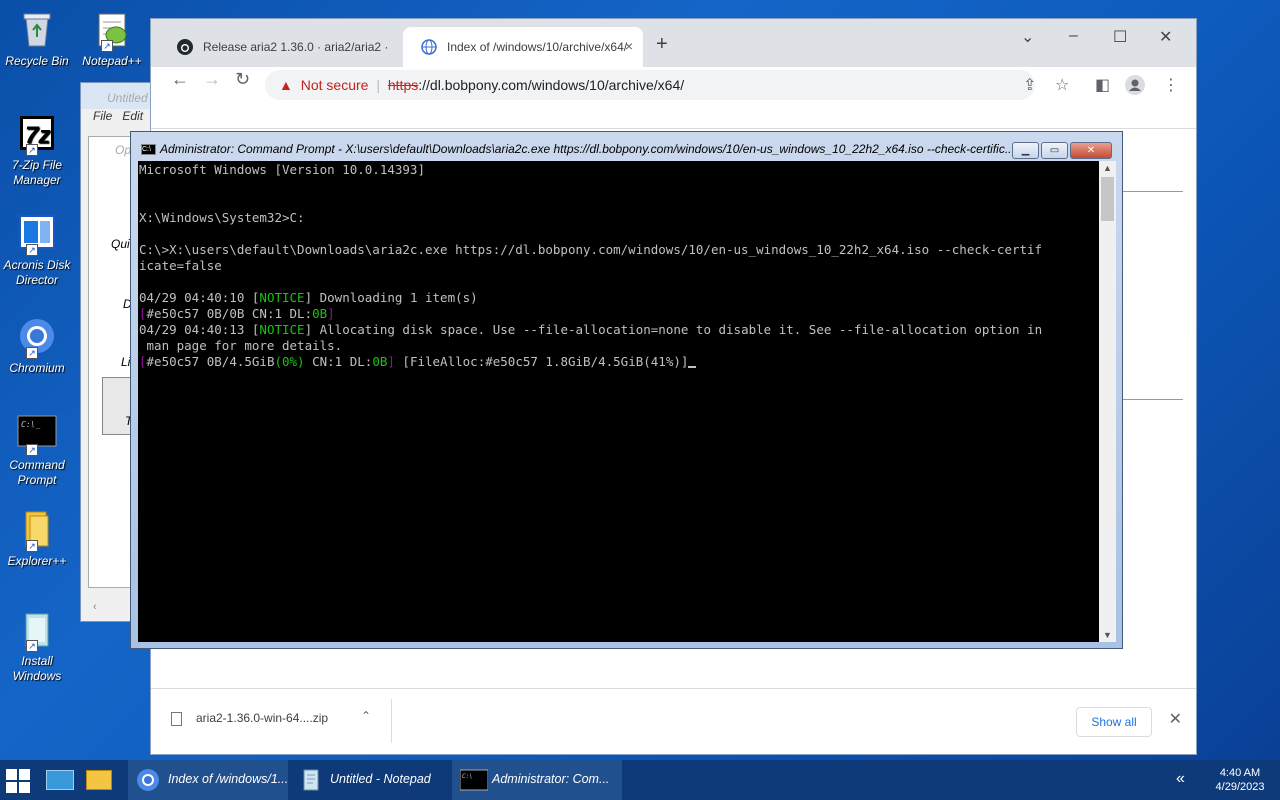 The image size is (1280, 800). I want to click on file-icon, so click(176, 718).